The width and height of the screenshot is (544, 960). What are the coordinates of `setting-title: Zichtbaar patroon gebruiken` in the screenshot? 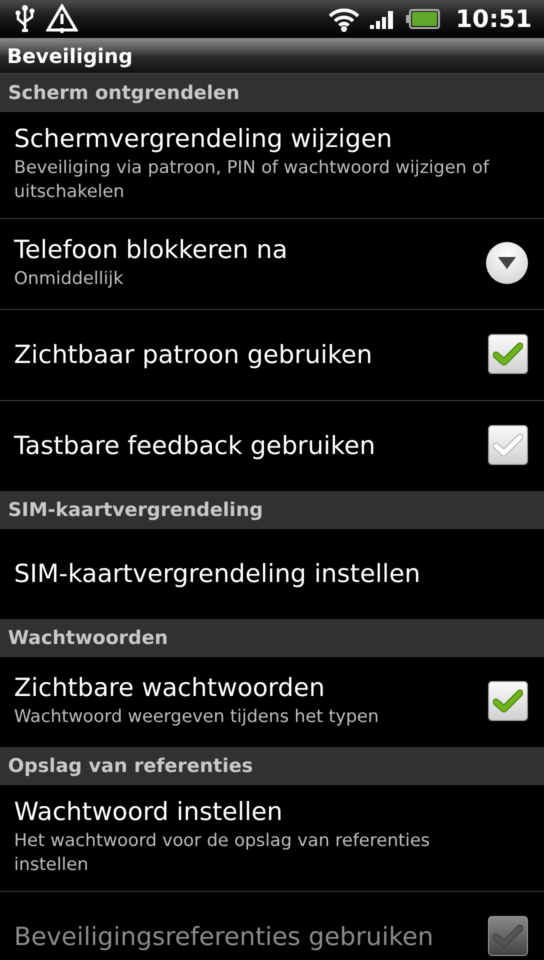 It's located at (194, 354).